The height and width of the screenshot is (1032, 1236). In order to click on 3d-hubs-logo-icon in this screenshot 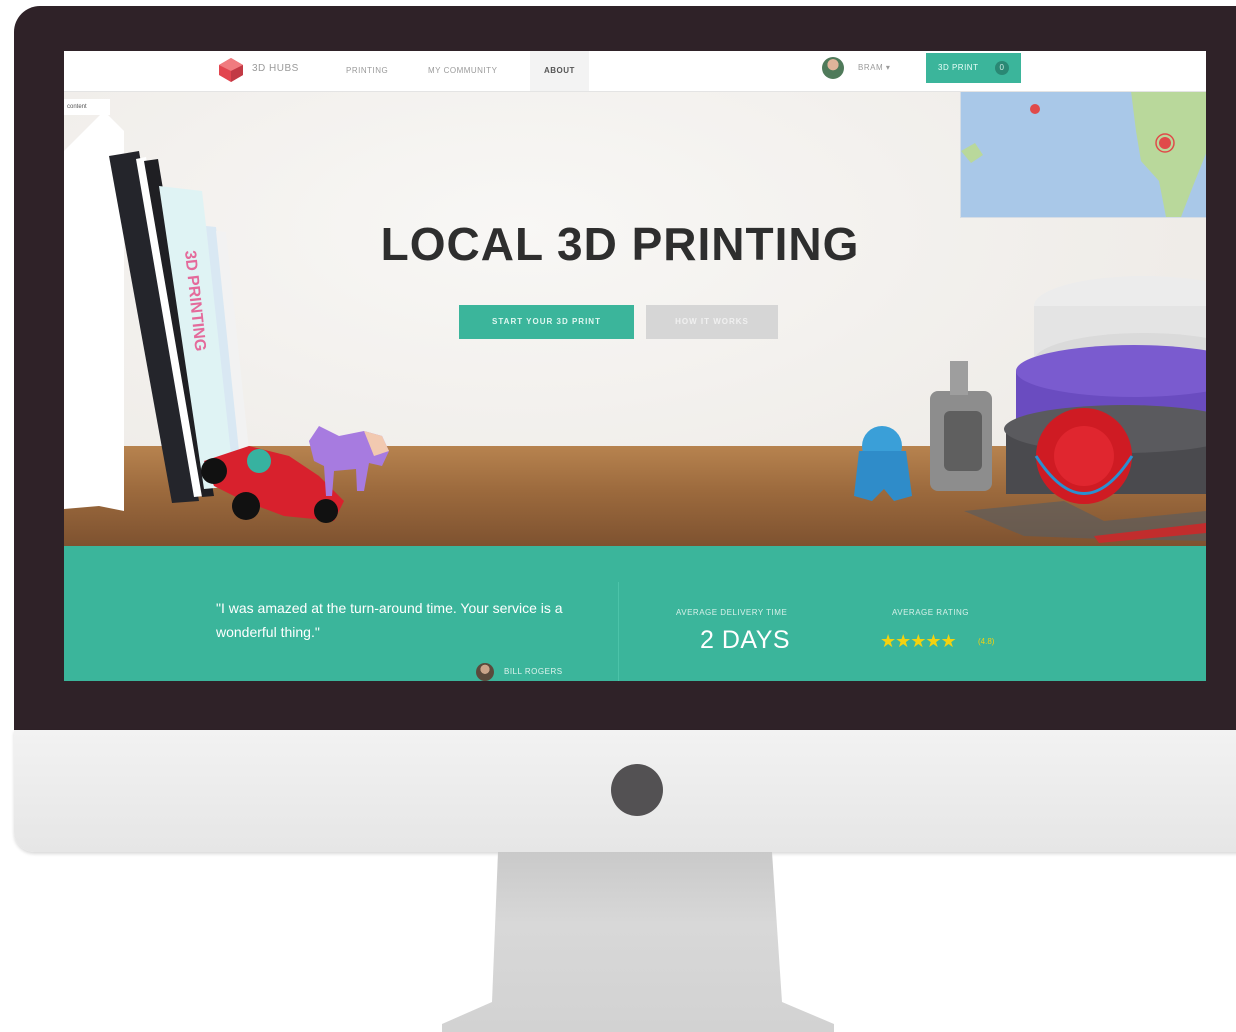, I will do `click(231, 70)`.